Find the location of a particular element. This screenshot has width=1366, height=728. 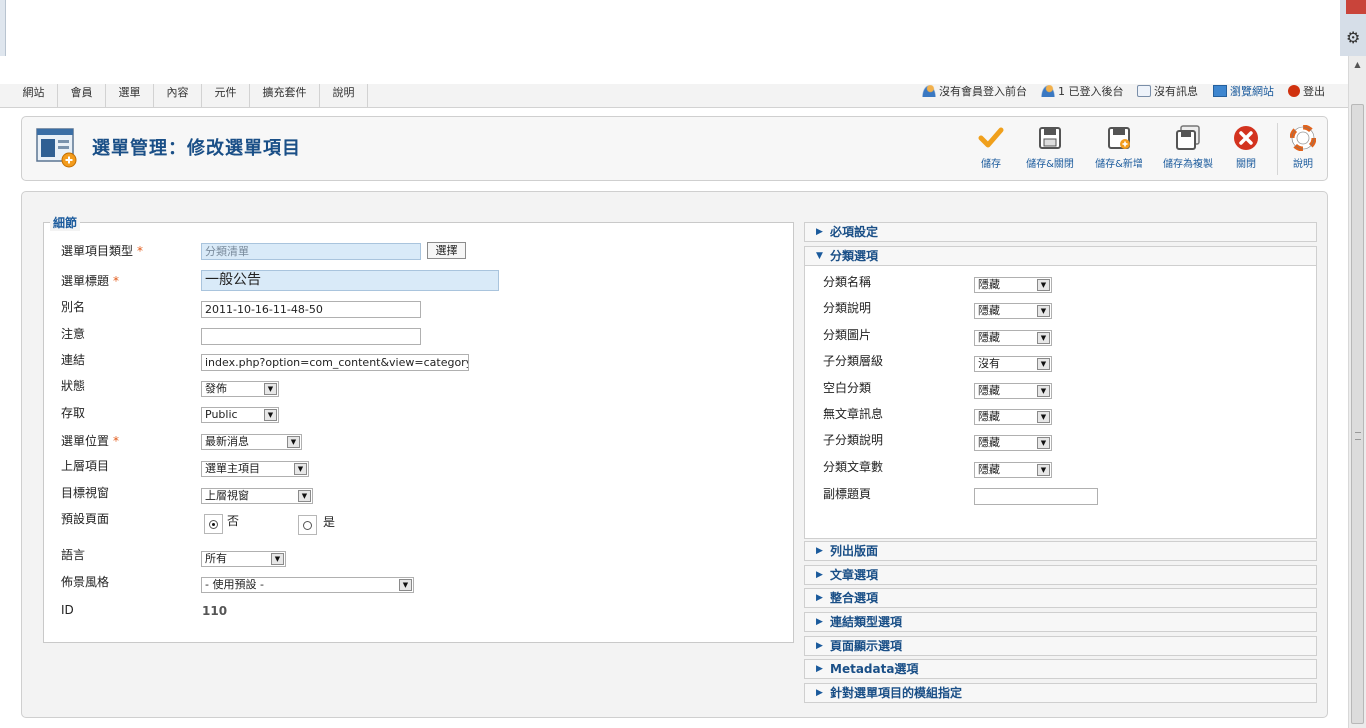

opt-category-image-value: 隱藏 is located at coordinates (989, 337).